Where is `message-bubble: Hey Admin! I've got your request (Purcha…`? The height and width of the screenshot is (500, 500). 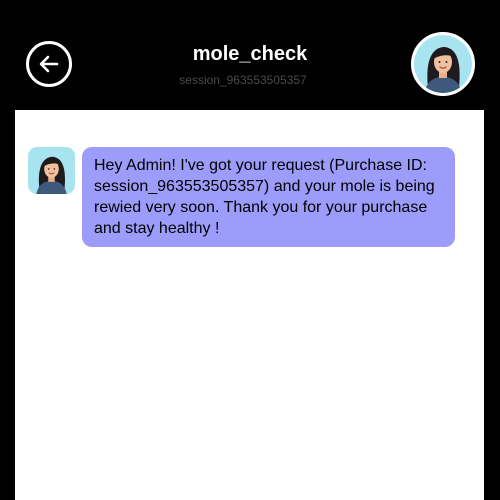
message-bubble: Hey Admin! I've got your request (Purcha… is located at coordinates (268, 197).